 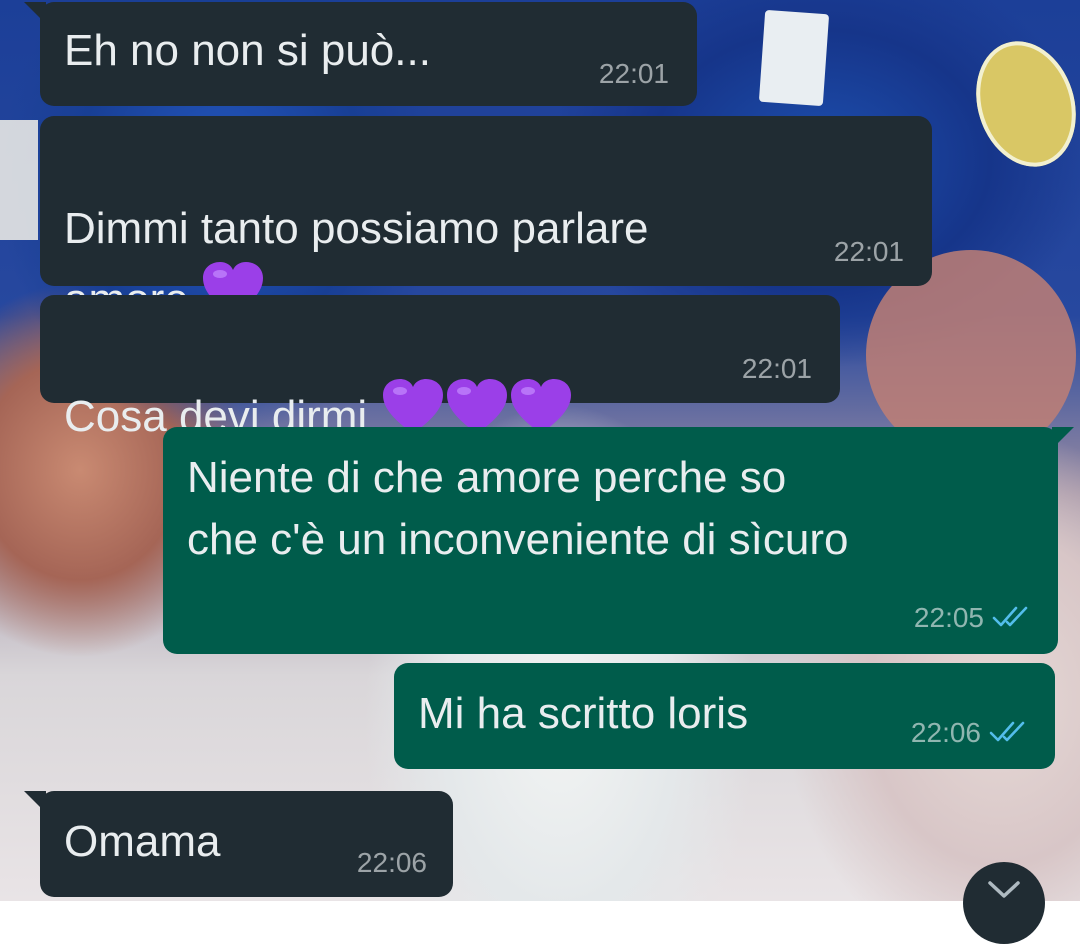 I want to click on message-text: Mi ha scritto loris, so click(x=583, y=713).